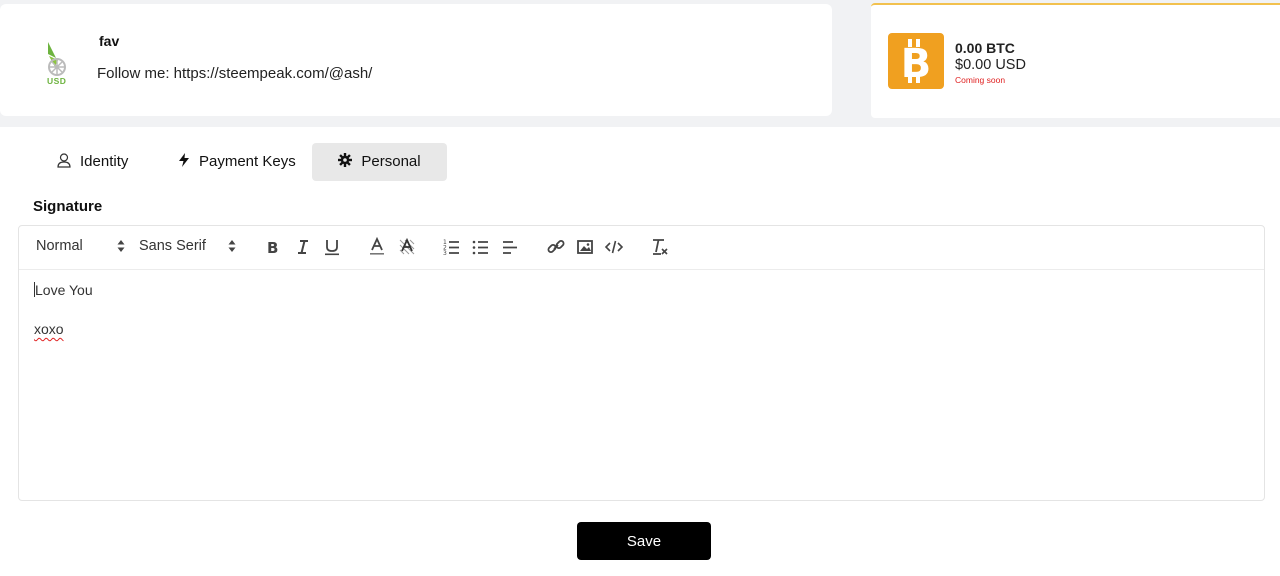 The width and height of the screenshot is (1280, 576). What do you see at coordinates (58, 65) in the screenshot?
I see `bitshares-usd-logo: USD` at bounding box center [58, 65].